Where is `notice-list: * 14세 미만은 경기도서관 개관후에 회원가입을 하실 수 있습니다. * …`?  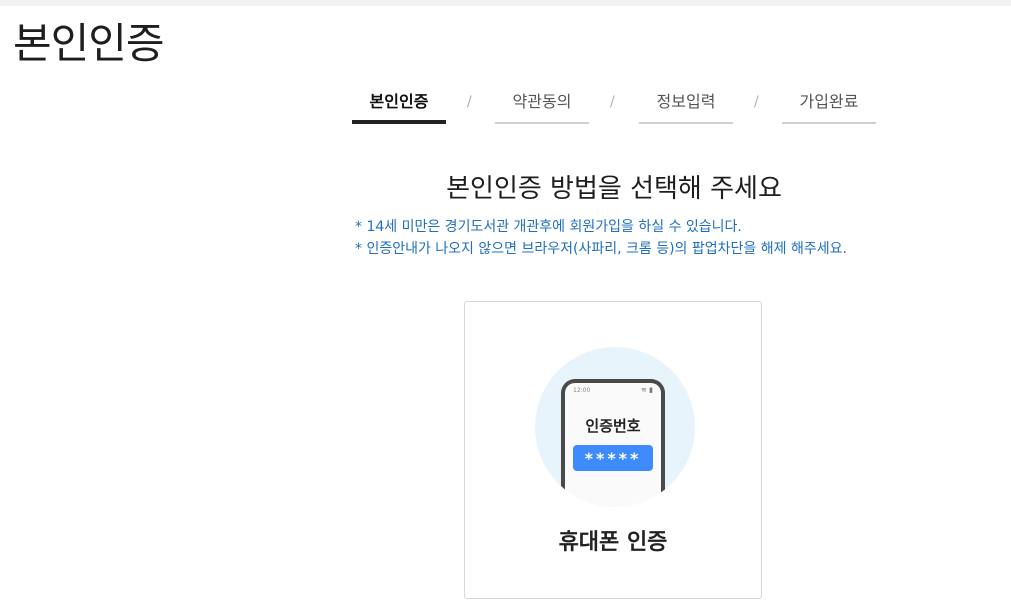 notice-list: * 14세 미만은 경기도서관 개관후에 회원가입을 하실 수 있습니다. * … is located at coordinates (635, 238).